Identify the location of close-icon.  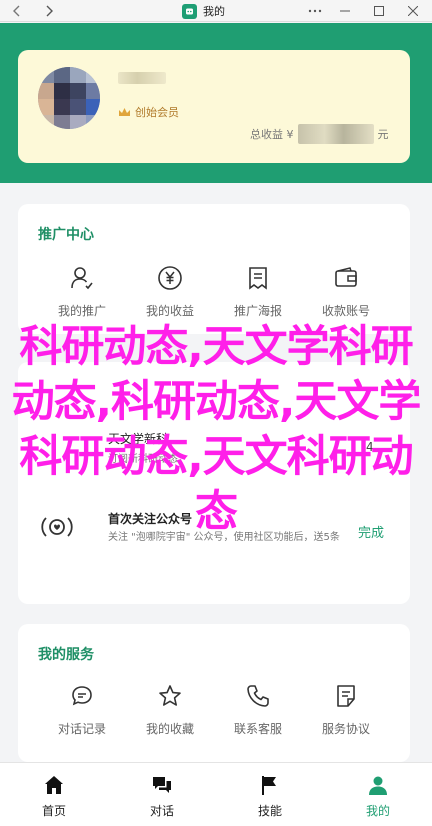
(413, 11).